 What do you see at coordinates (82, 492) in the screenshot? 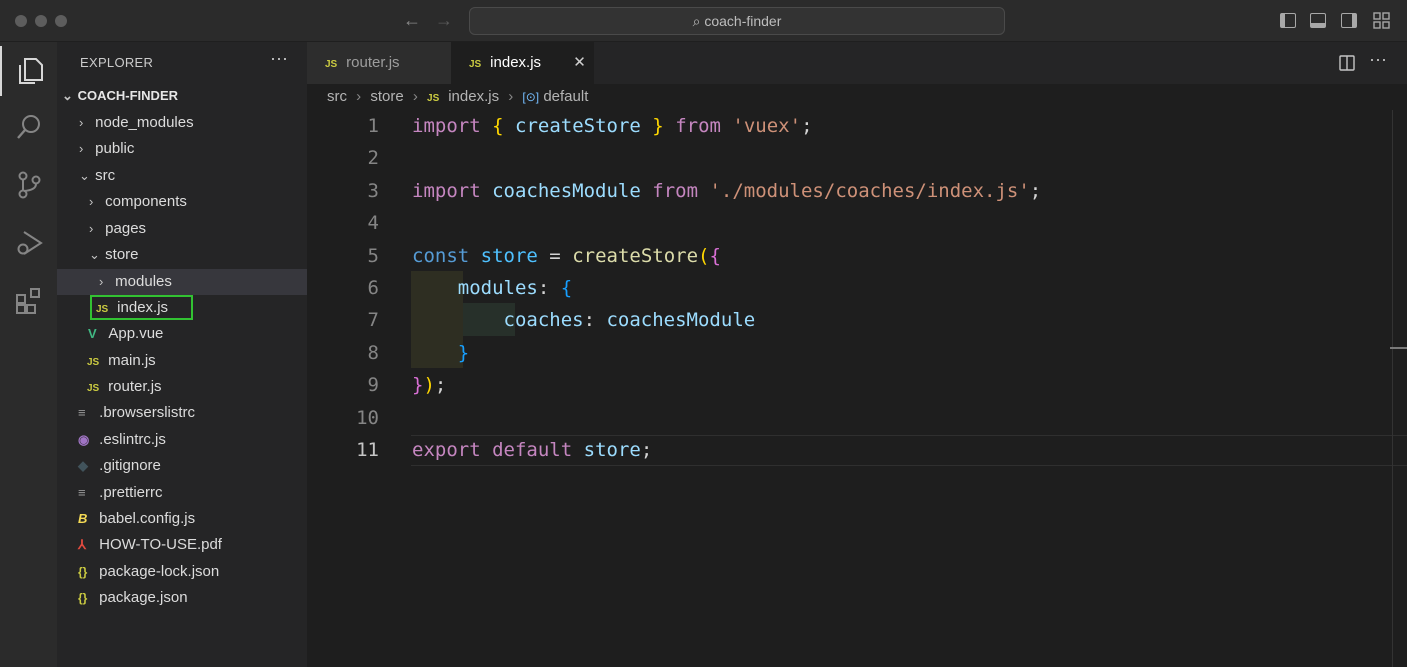
I see `settings-file-icon: ≡` at bounding box center [82, 492].